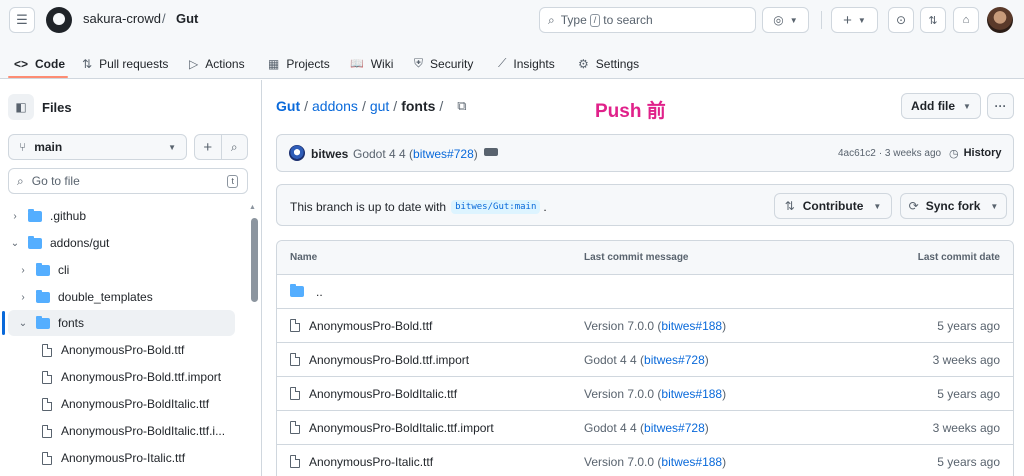 The width and height of the screenshot is (1024, 476). I want to click on repo-link: Gut, so click(187, 18).